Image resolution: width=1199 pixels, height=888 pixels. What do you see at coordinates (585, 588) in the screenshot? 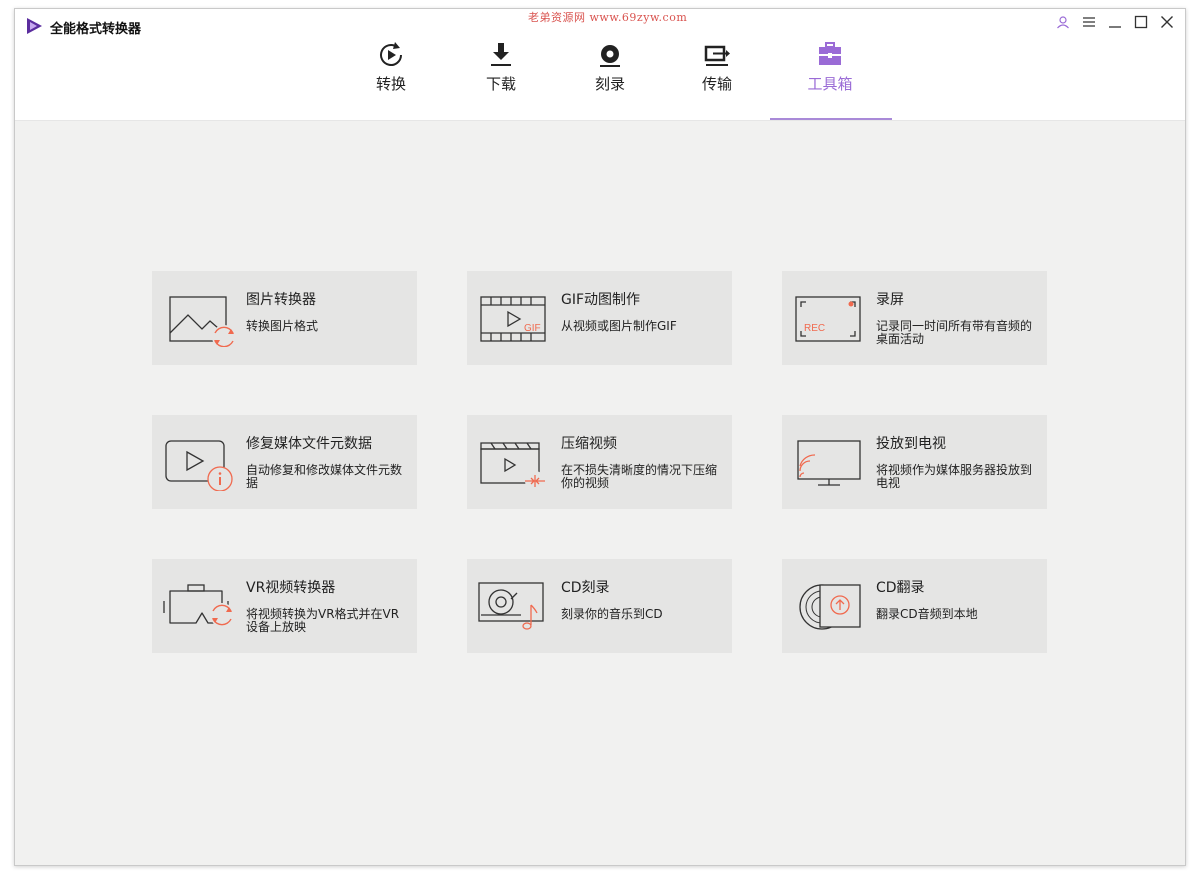
I see `tool-title: CD刻录` at bounding box center [585, 588].